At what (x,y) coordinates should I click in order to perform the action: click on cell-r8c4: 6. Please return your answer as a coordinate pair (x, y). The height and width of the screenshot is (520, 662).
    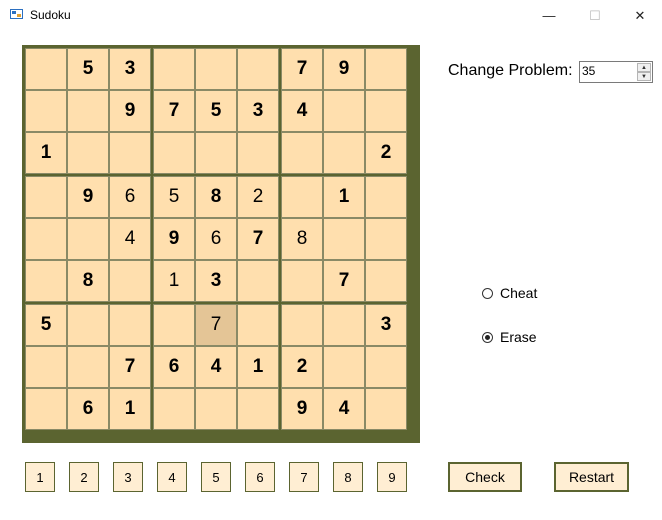
    Looking at the image, I should click on (174, 367).